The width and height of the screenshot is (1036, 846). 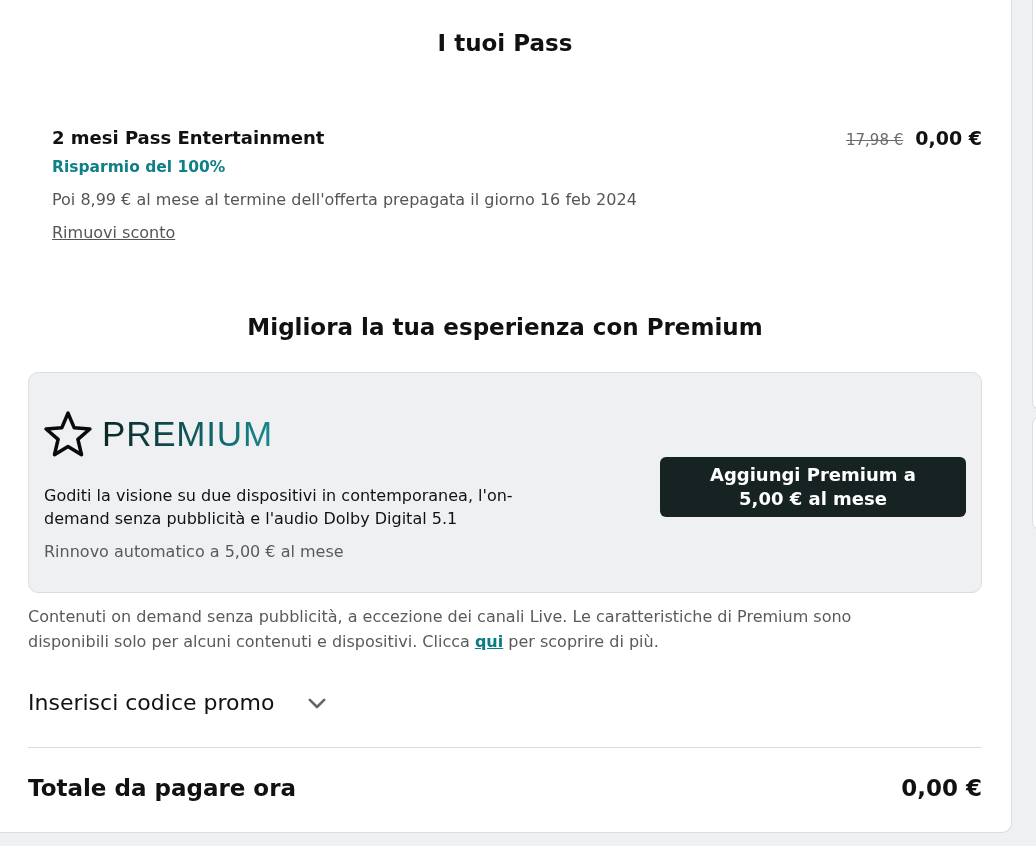 What do you see at coordinates (317, 703) in the screenshot?
I see `chevron-down-icon` at bounding box center [317, 703].